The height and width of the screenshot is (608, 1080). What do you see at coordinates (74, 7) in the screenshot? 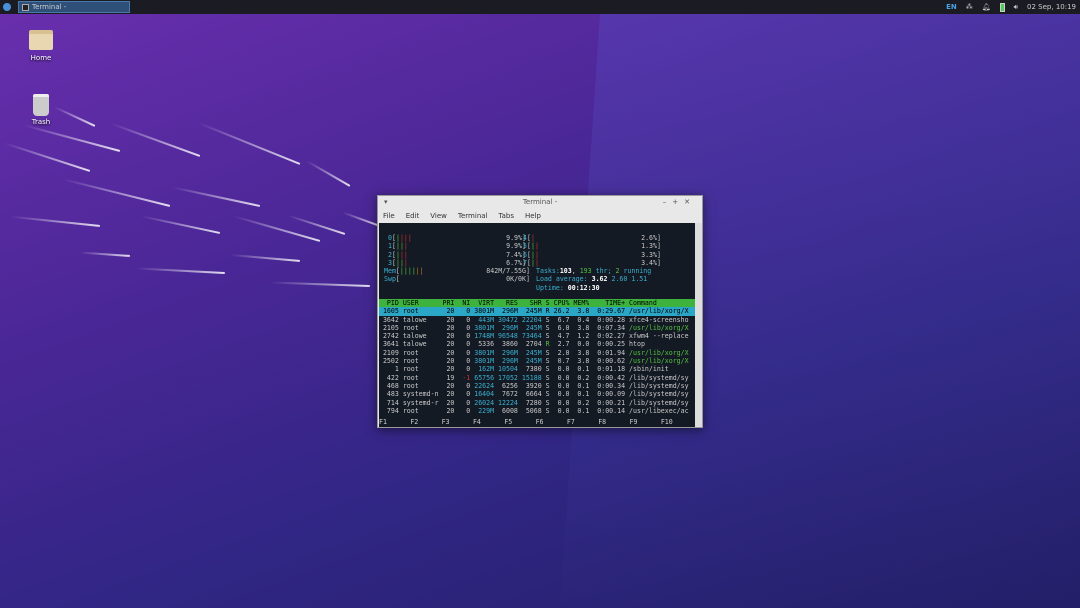
I see `taskbar-terminal: Terminal -` at bounding box center [74, 7].